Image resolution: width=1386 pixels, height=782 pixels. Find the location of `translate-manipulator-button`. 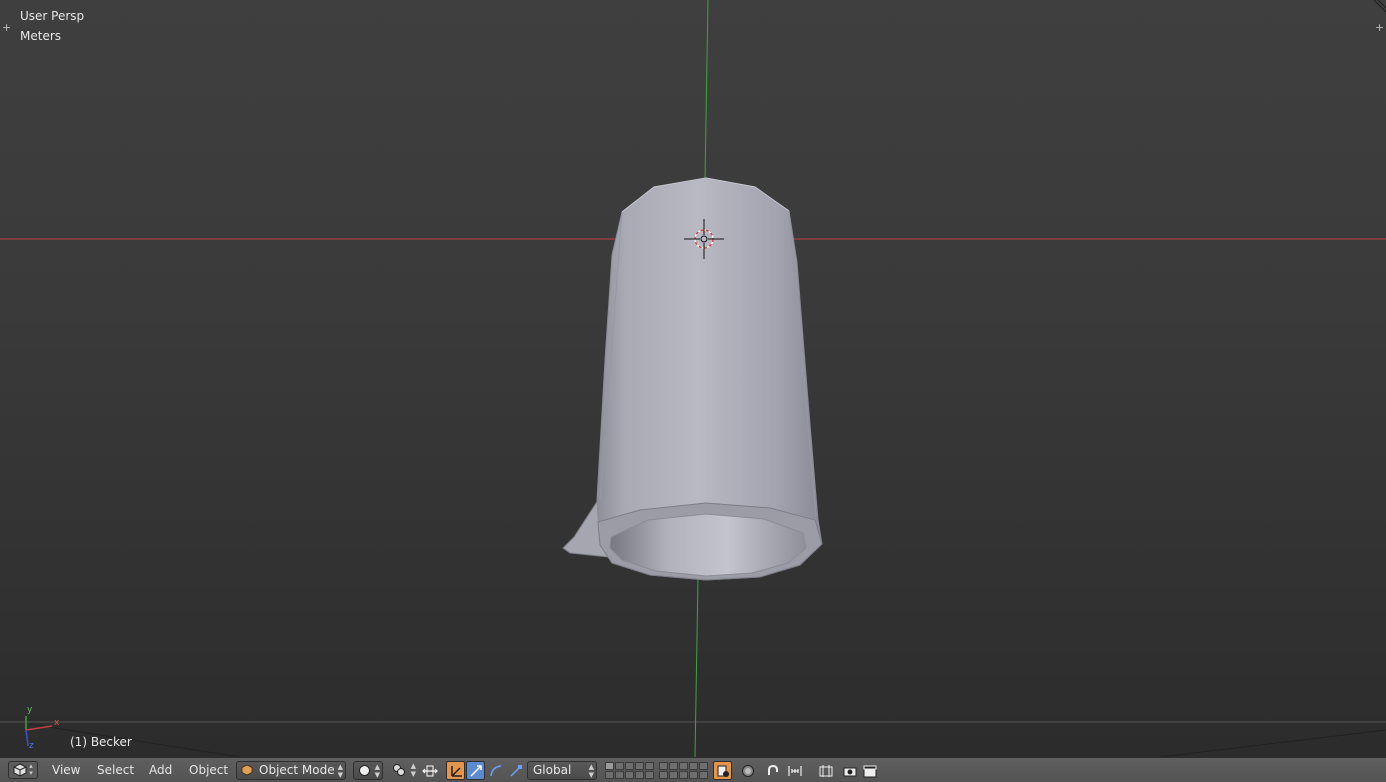

translate-manipulator-button is located at coordinates (475, 770).